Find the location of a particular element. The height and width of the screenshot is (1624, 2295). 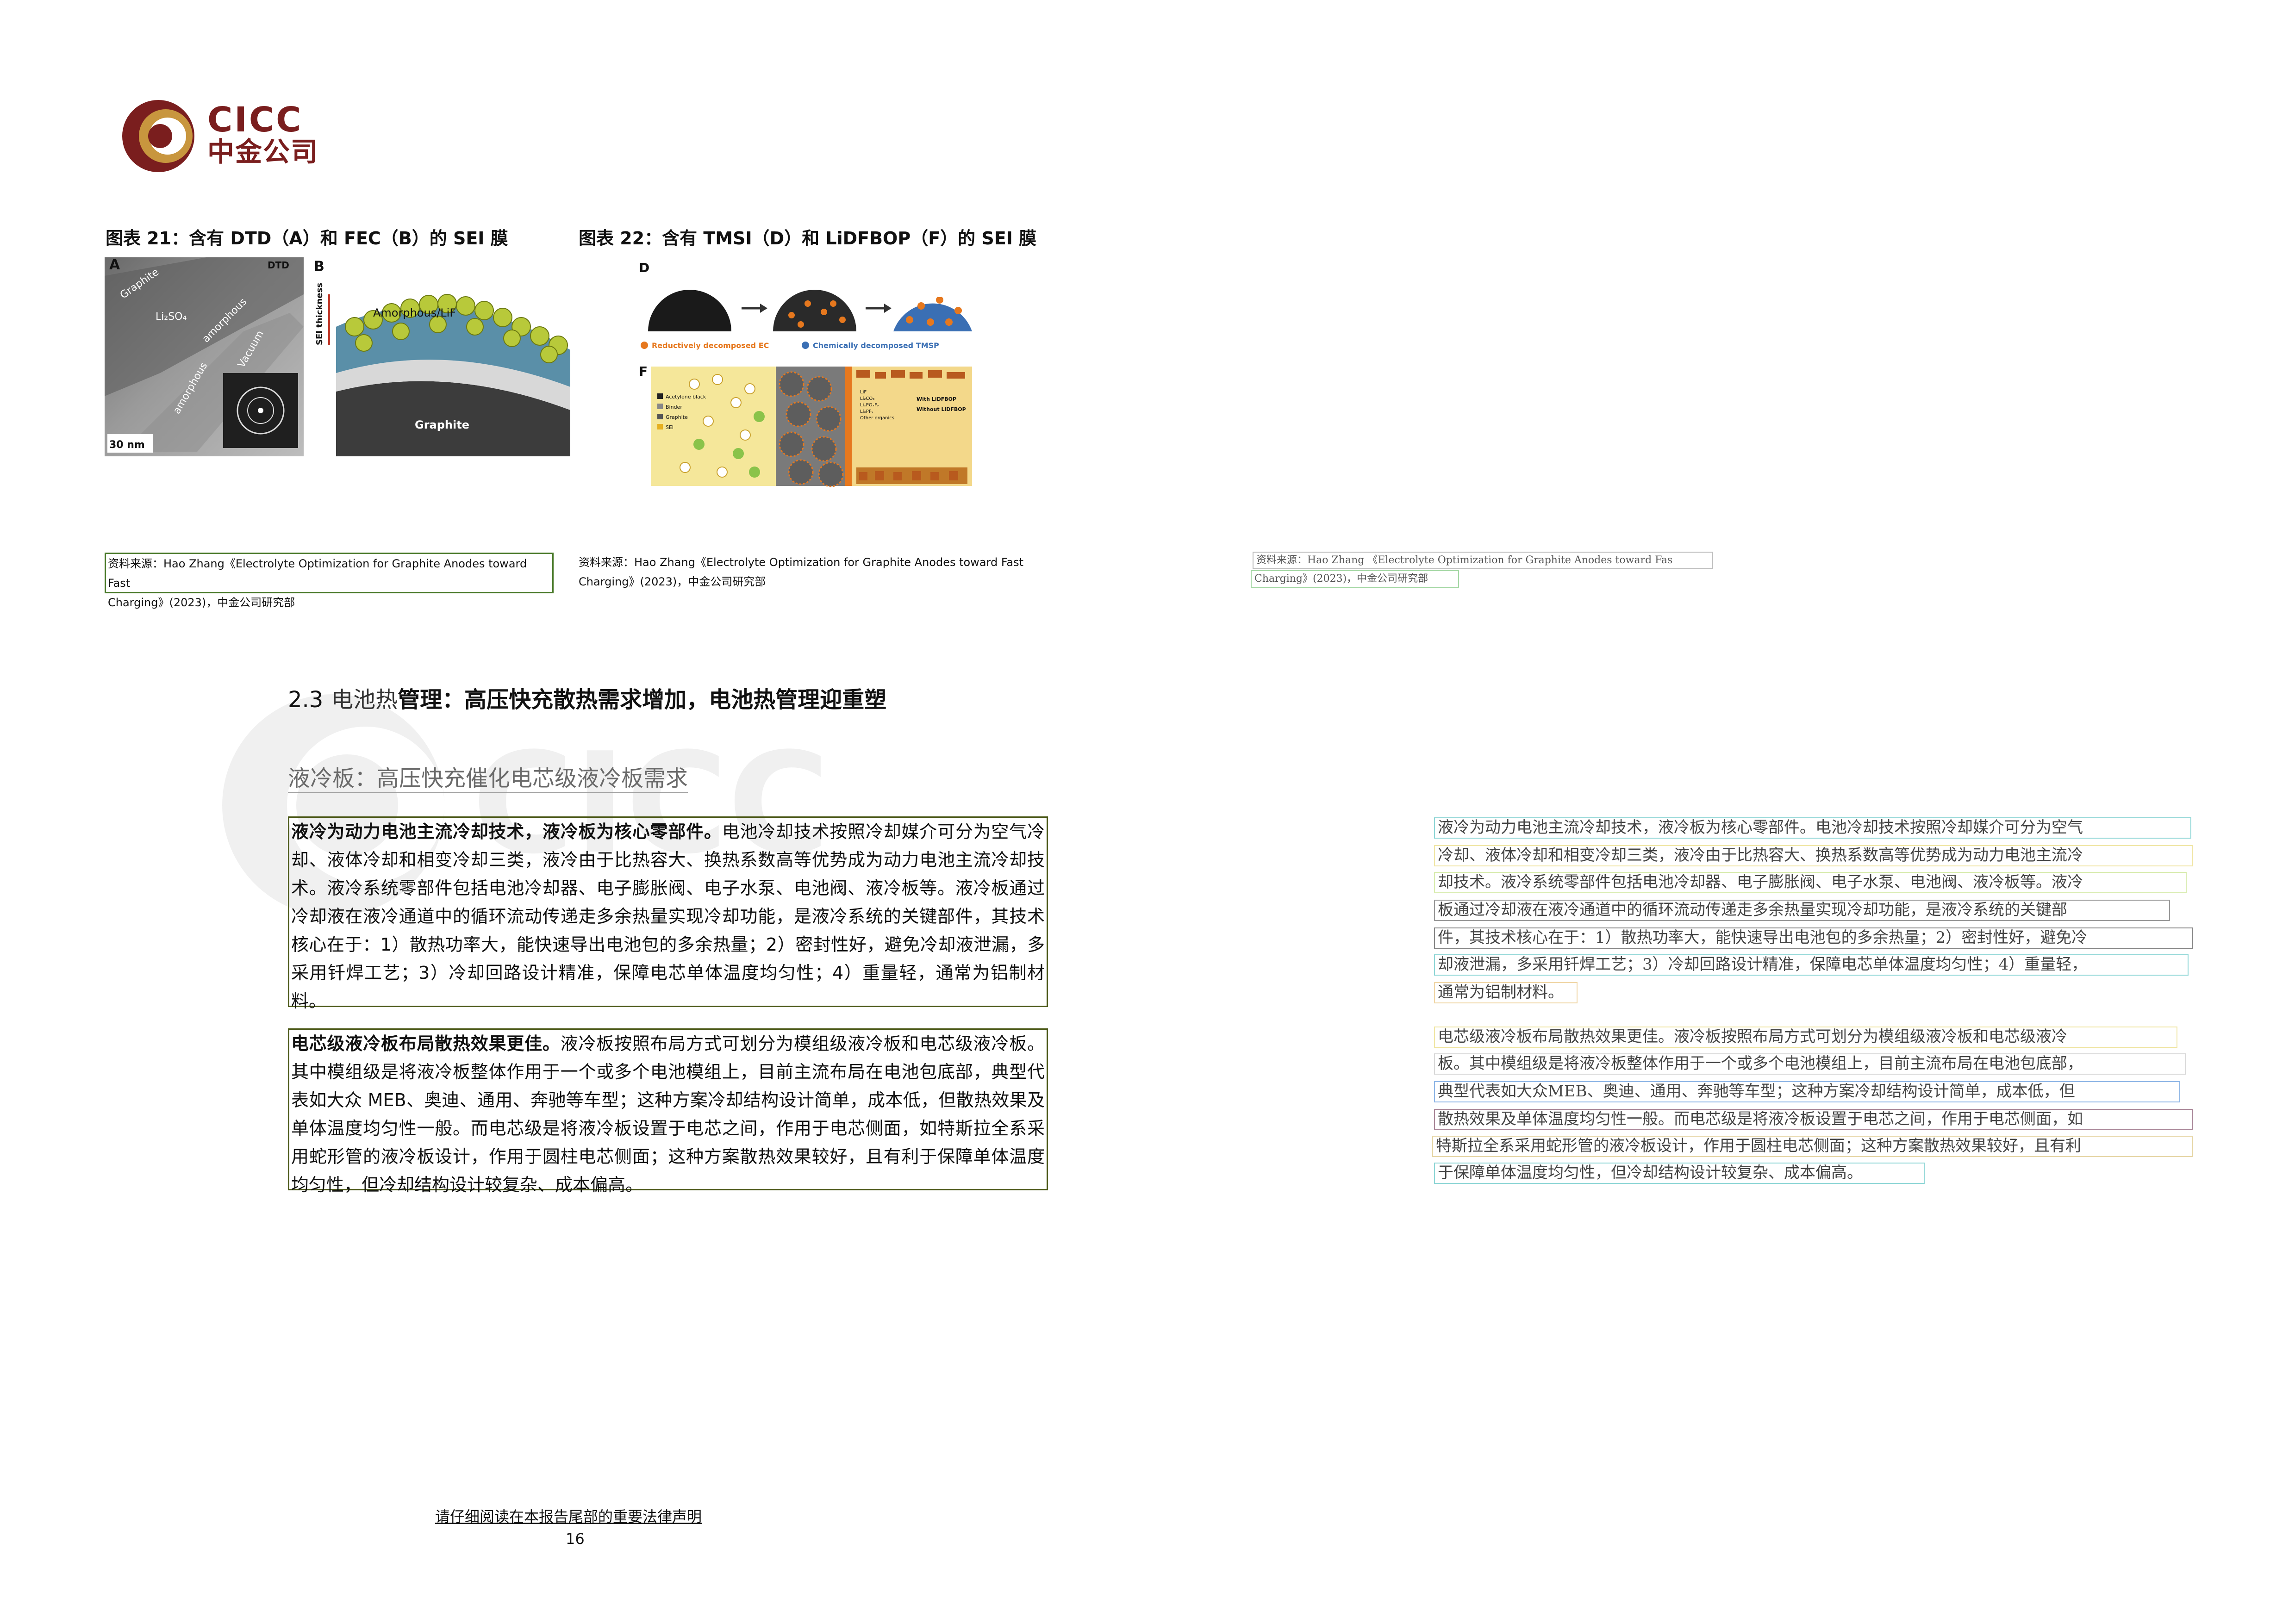

ocr-para2-line: 于保障单体温度均匀性，但冷却结构设计较复杂、成本偏高。 is located at coordinates (1679, 1173).